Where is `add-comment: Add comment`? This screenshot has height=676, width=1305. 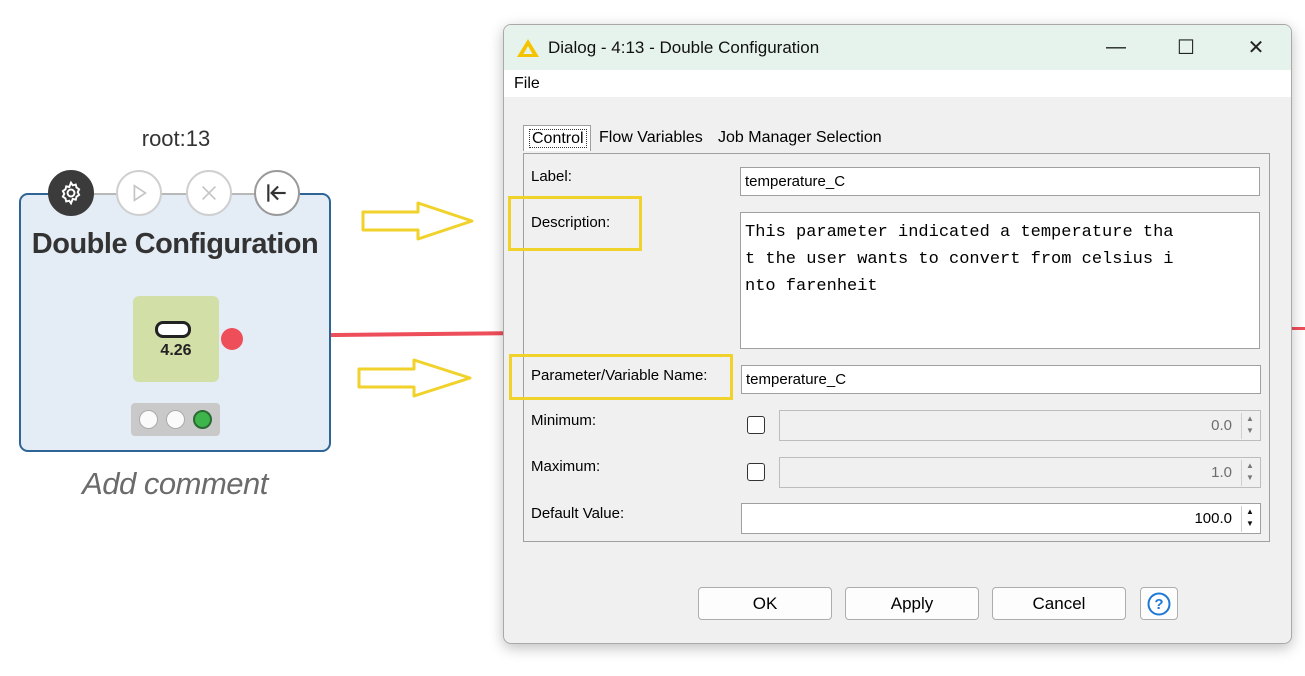
add-comment: Add comment is located at coordinates (175, 484).